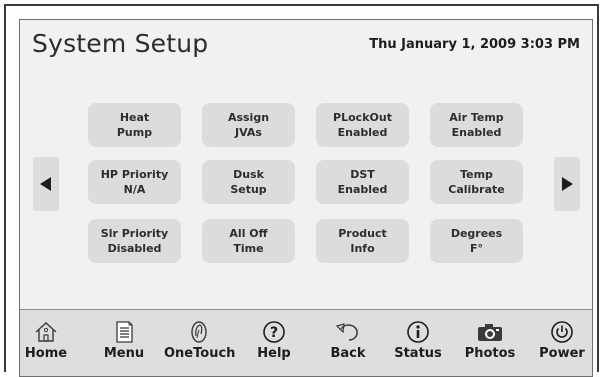  Describe the element at coordinates (362, 174) in the screenshot. I see `button-line1: DST` at that location.